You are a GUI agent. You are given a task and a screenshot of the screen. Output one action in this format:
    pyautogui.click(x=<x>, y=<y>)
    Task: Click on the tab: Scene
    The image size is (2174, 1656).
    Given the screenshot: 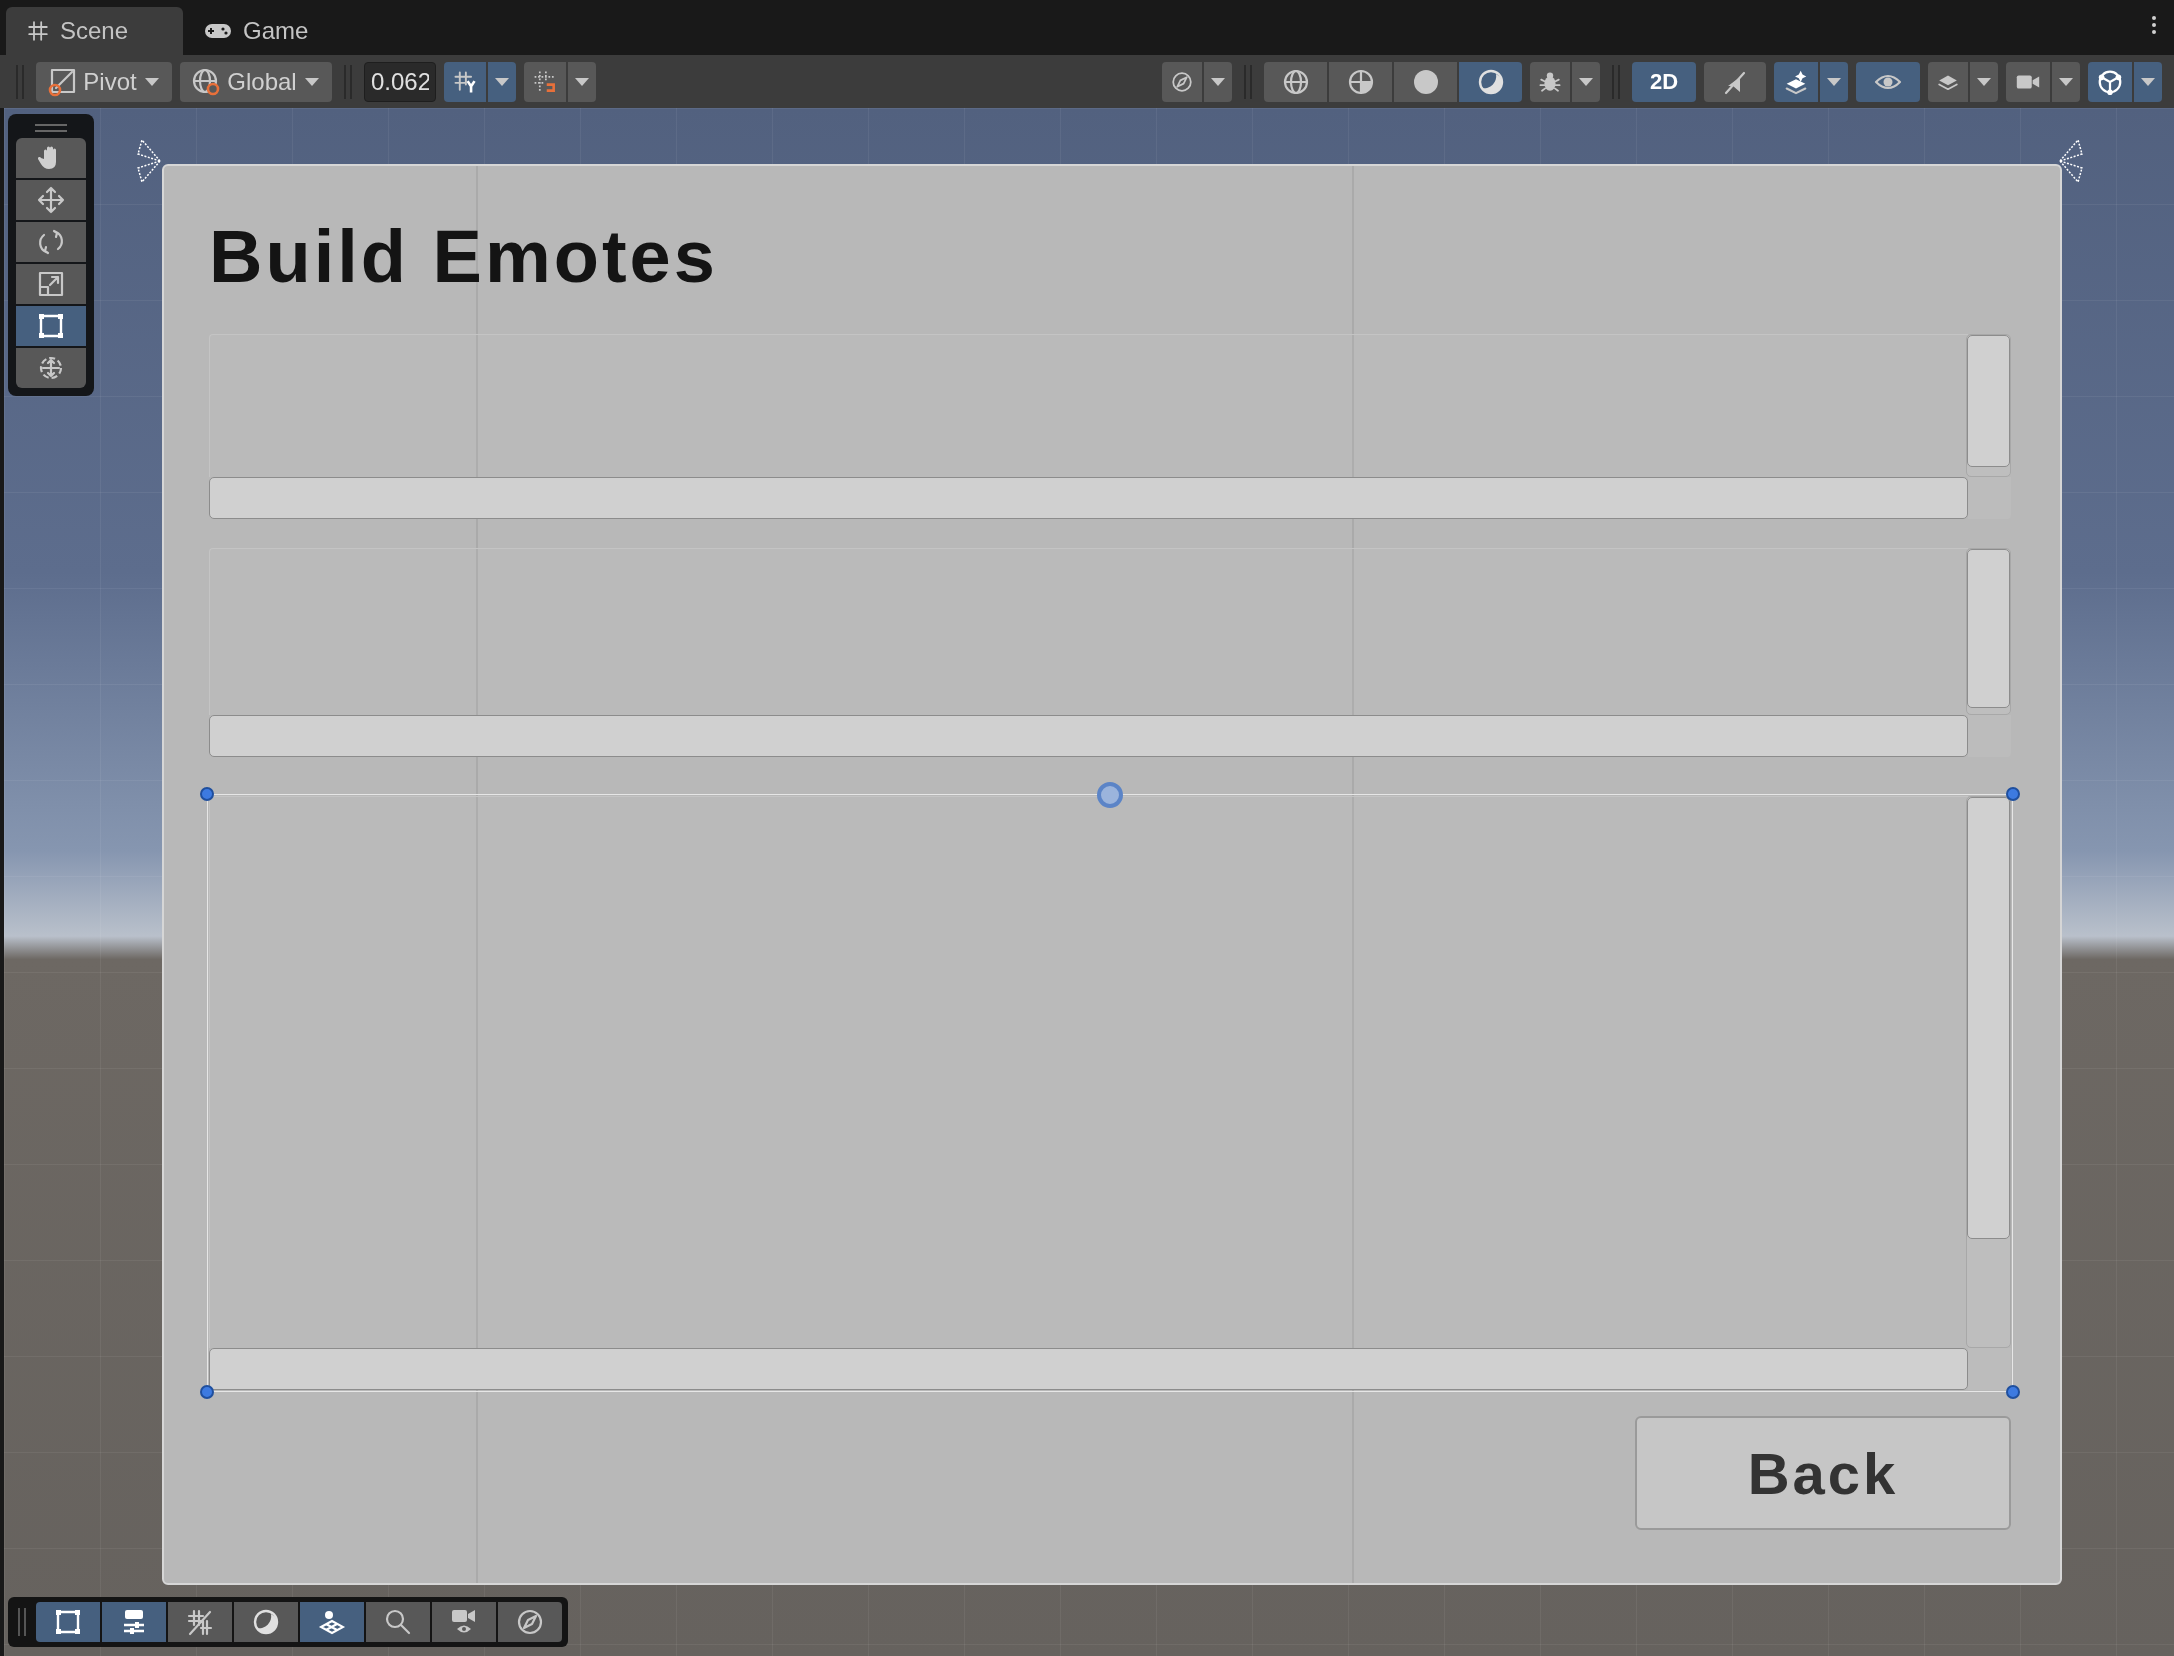 What is the action you would take?
    pyautogui.click(x=94, y=31)
    